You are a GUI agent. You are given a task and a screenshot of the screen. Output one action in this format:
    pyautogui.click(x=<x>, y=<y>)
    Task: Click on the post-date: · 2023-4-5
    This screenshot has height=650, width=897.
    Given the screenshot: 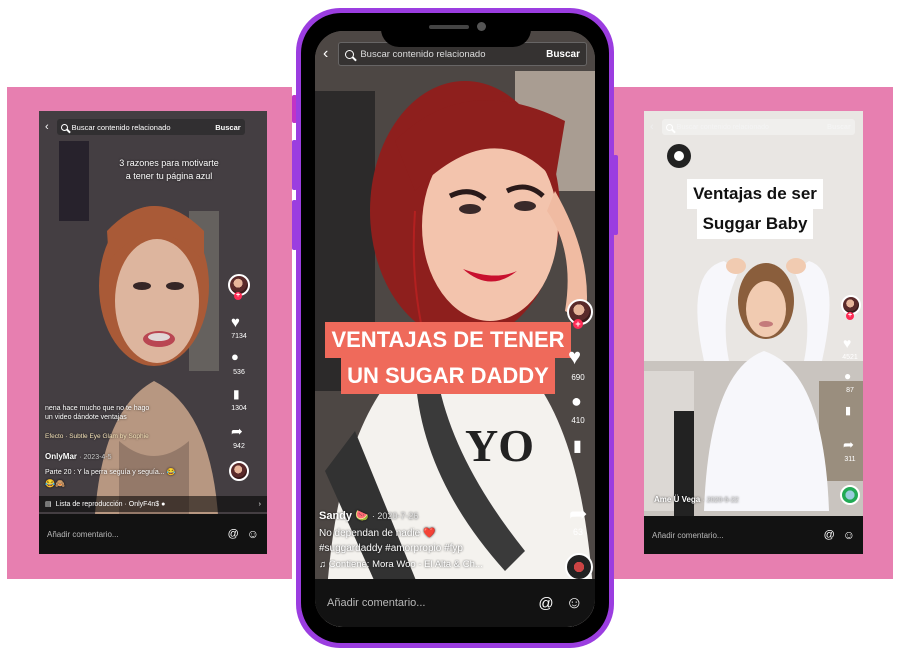 What is the action you would take?
    pyautogui.click(x=95, y=457)
    